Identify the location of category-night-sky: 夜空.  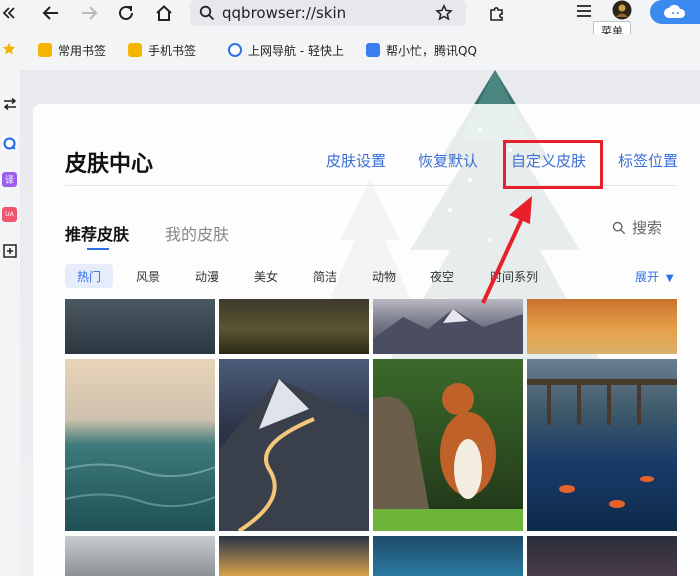
(442, 276).